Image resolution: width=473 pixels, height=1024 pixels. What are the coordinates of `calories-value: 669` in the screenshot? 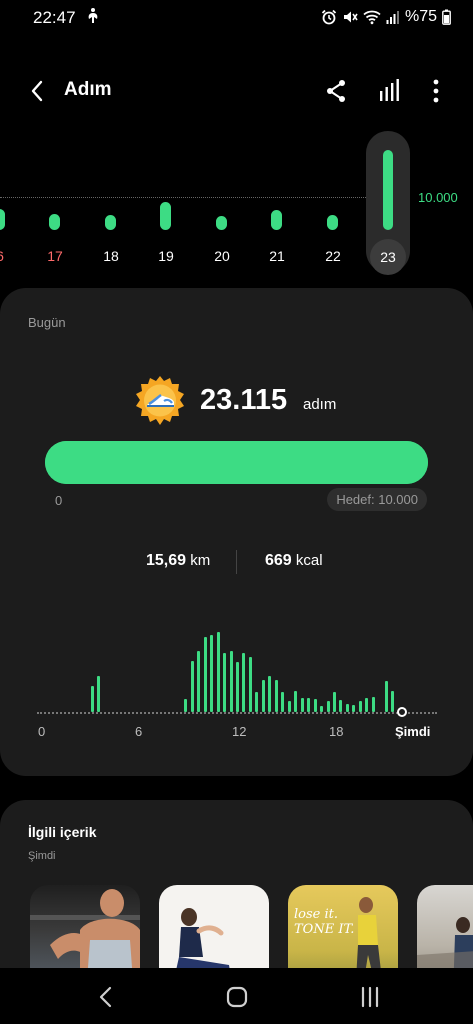 It's located at (278, 560).